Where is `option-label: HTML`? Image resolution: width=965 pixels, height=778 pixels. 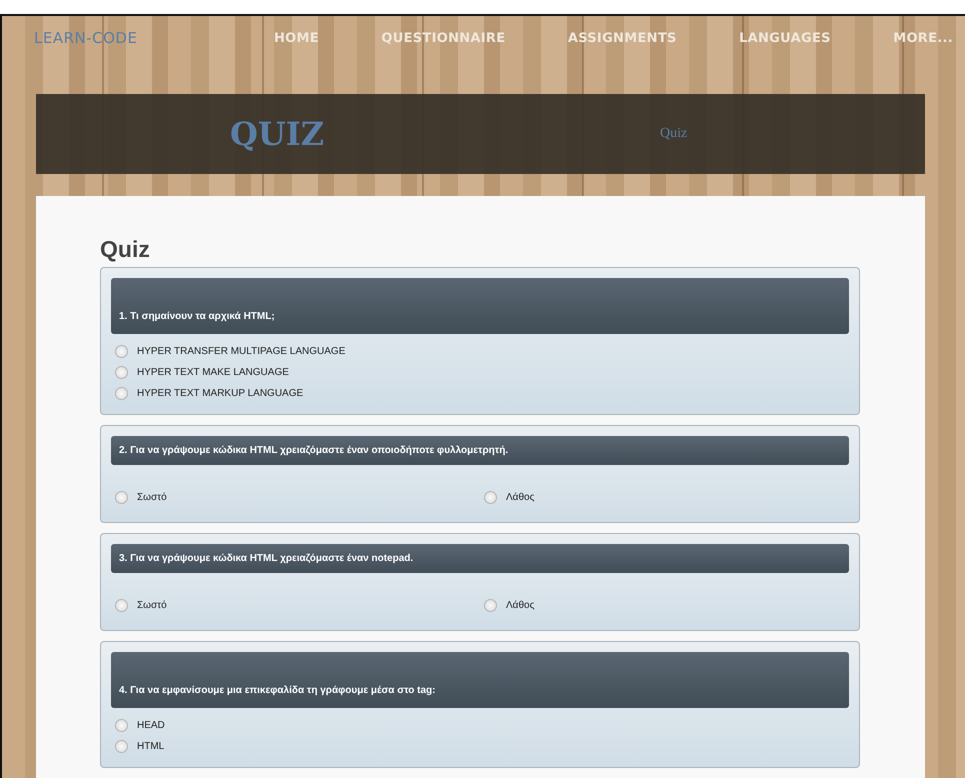 option-label: HTML is located at coordinates (150, 746).